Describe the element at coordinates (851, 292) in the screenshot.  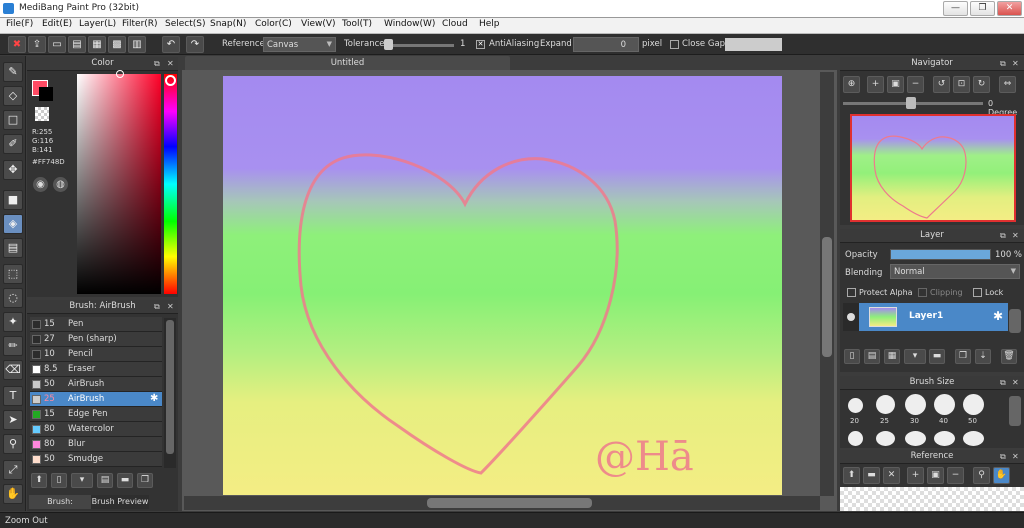
I see `protect-alpha-checkbox` at that location.